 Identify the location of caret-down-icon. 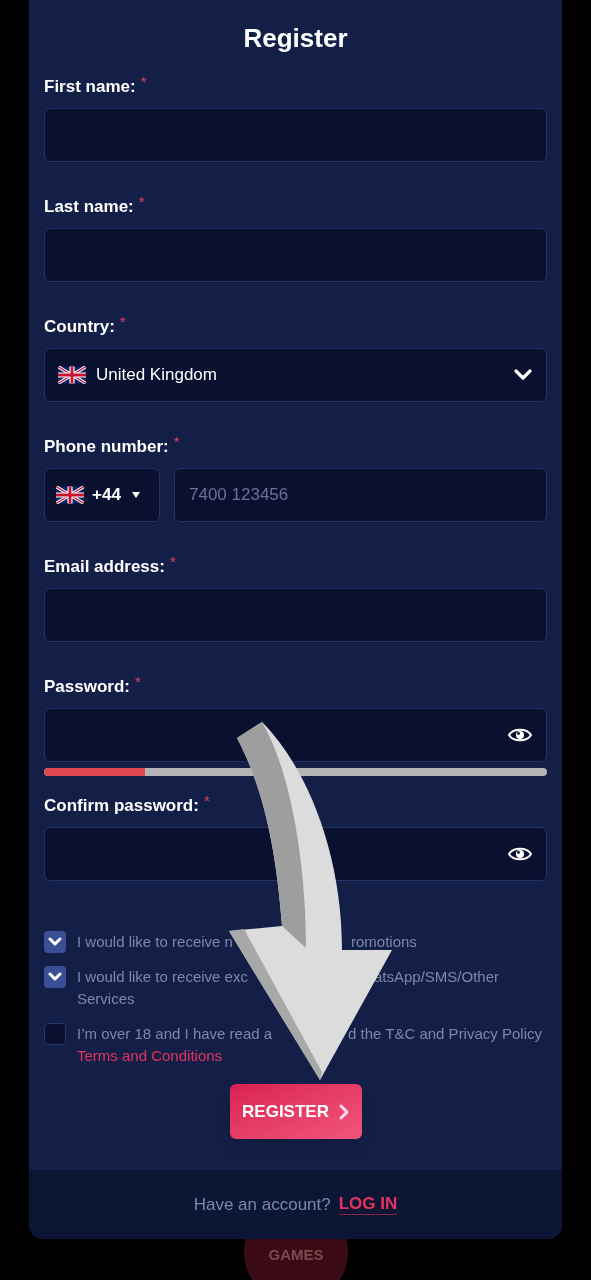
(135, 495).